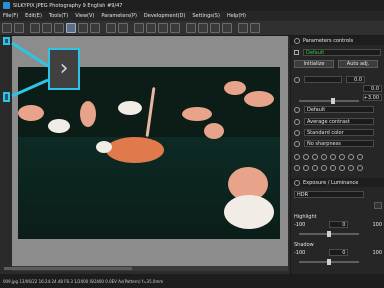 The width and height of the screenshot is (384, 288). I want to click on shadow-value: 0, so click(339, 252).